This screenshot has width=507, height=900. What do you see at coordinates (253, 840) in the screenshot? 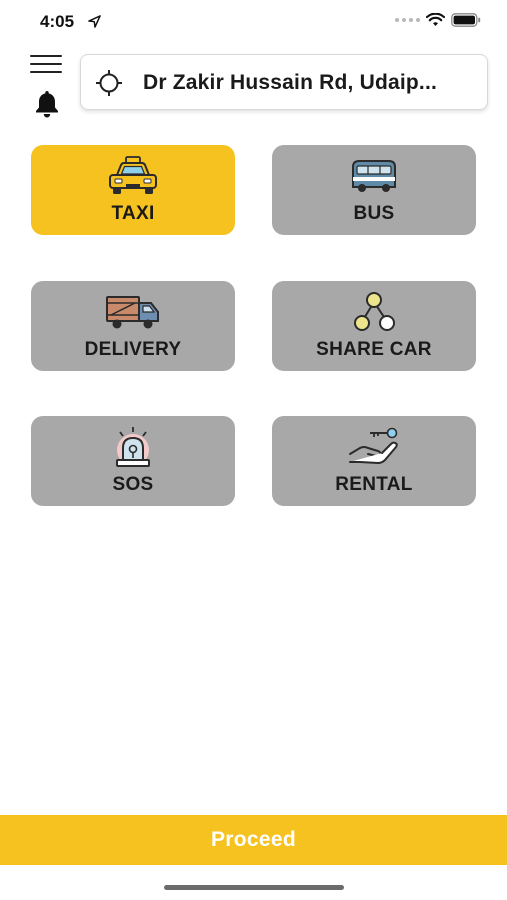
I see `proceed-button: Proceed` at bounding box center [253, 840].